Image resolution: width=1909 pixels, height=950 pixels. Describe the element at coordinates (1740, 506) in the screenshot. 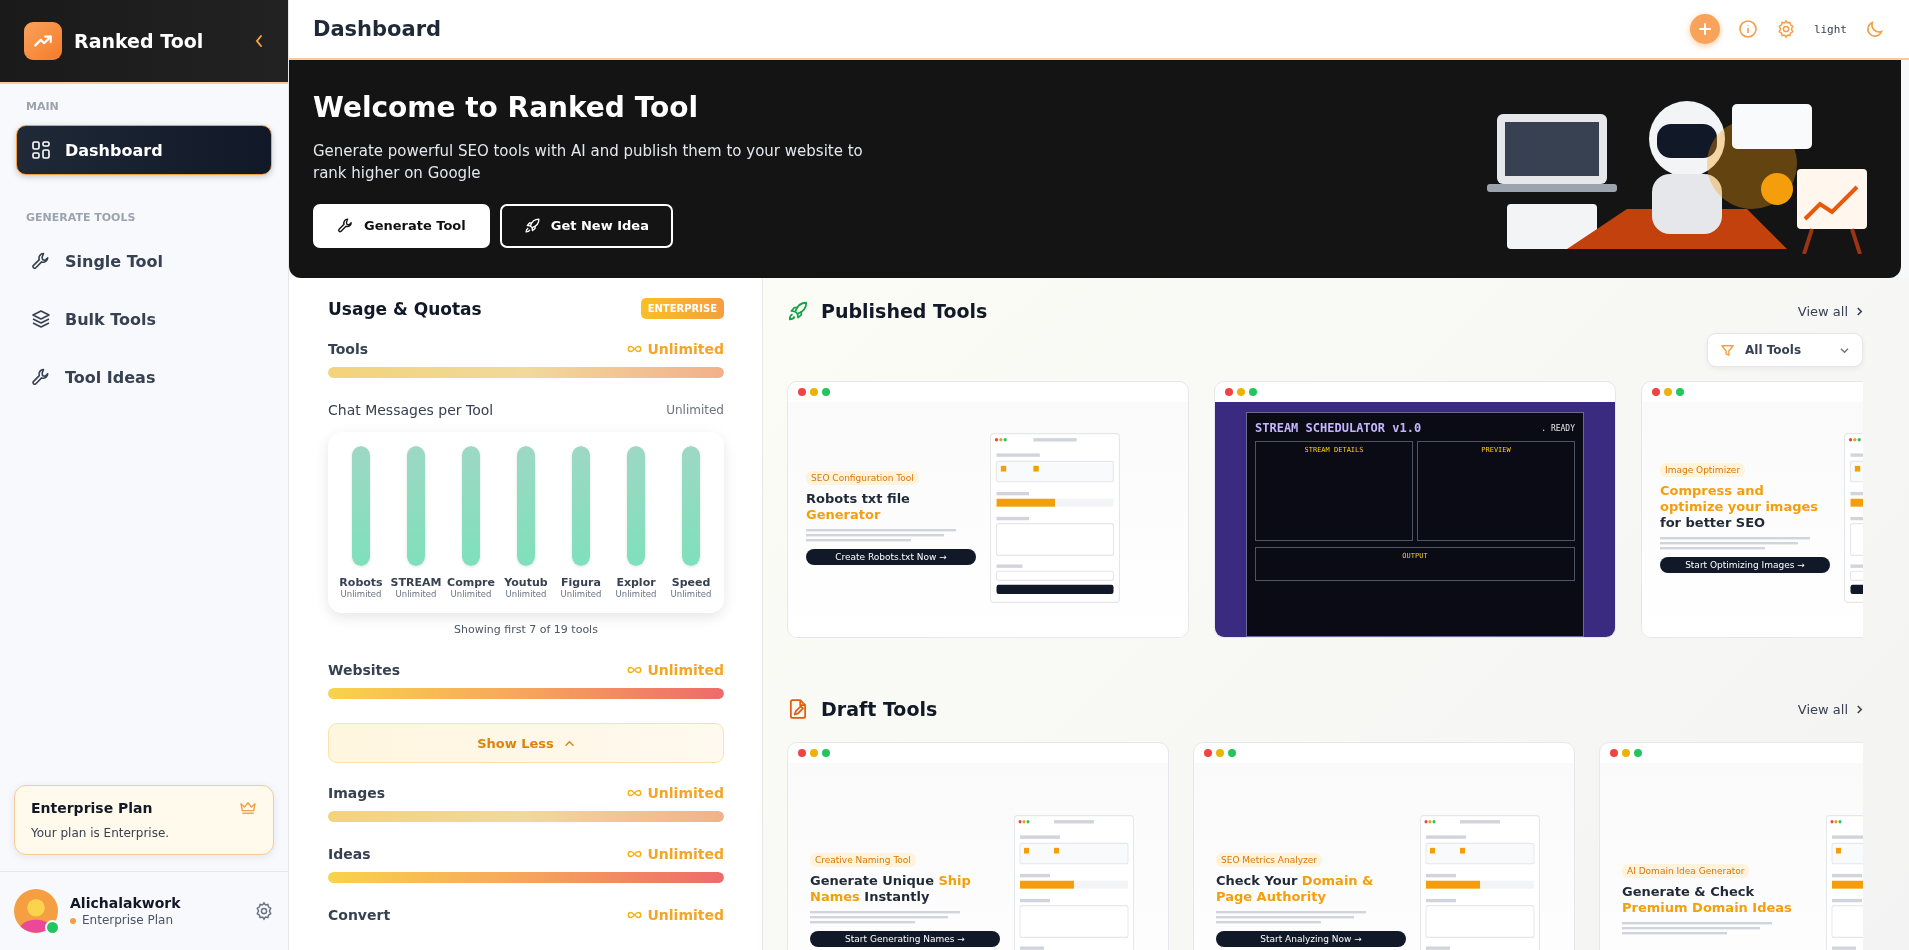

I see `tool-headline: Compress and optimize your images for better SEO` at that location.